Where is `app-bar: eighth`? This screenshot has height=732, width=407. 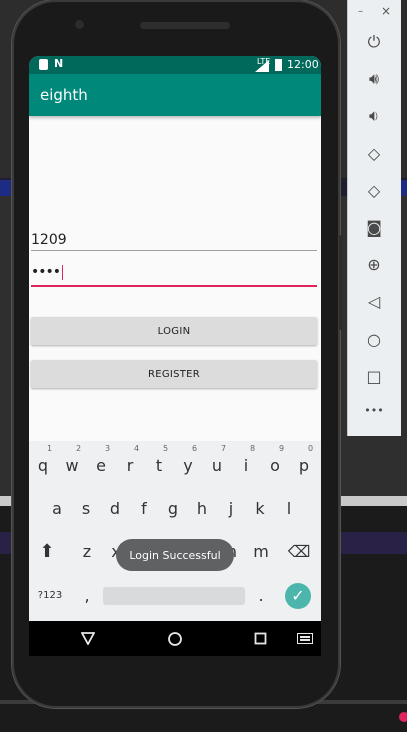
app-bar: eighth is located at coordinates (175, 95).